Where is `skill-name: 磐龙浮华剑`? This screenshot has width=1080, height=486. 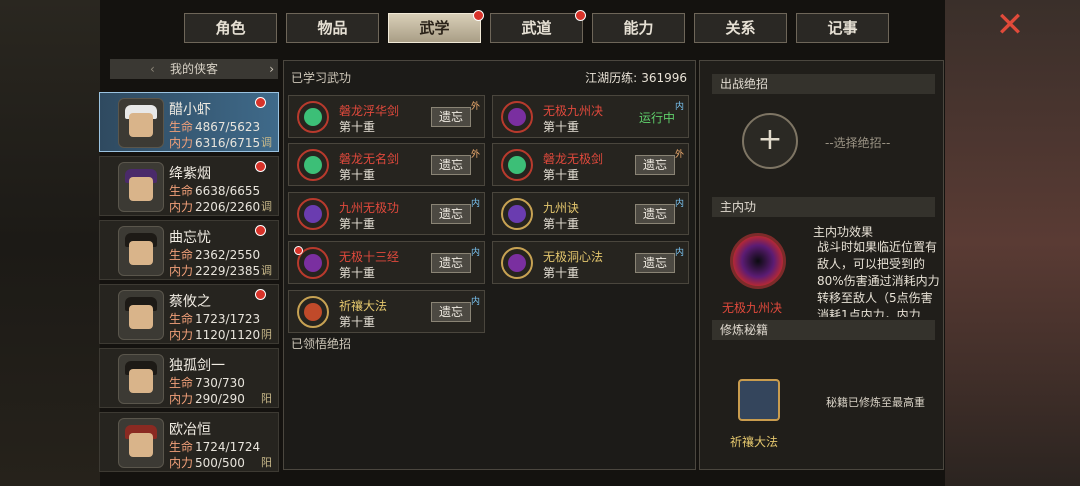 skill-name: 磐龙浮华剑 is located at coordinates (369, 111).